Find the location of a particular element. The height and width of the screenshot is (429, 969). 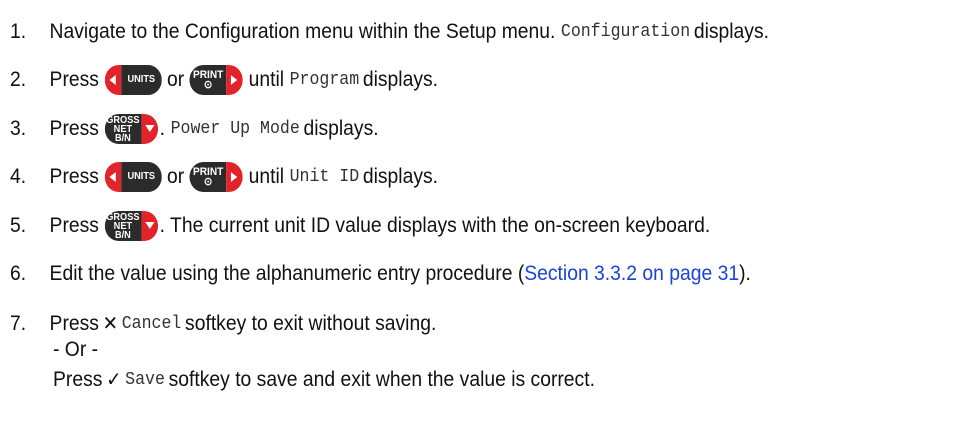

step-number: 3. is located at coordinates (18, 128).